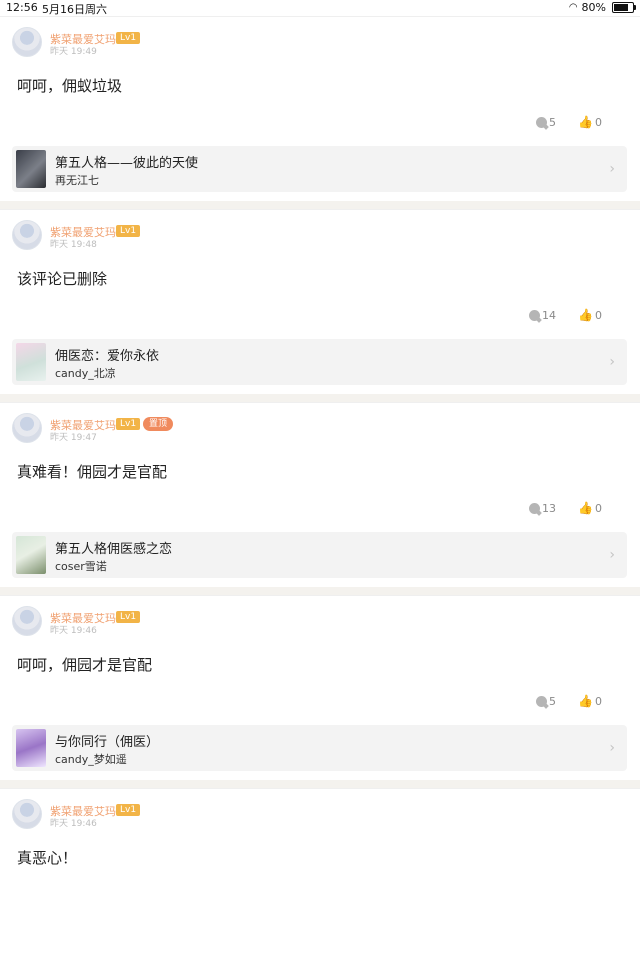 Image resolution: width=640 pixels, height=973 pixels. What do you see at coordinates (62, 279) in the screenshot?
I see `comment-text: 该评论已删除` at bounding box center [62, 279].